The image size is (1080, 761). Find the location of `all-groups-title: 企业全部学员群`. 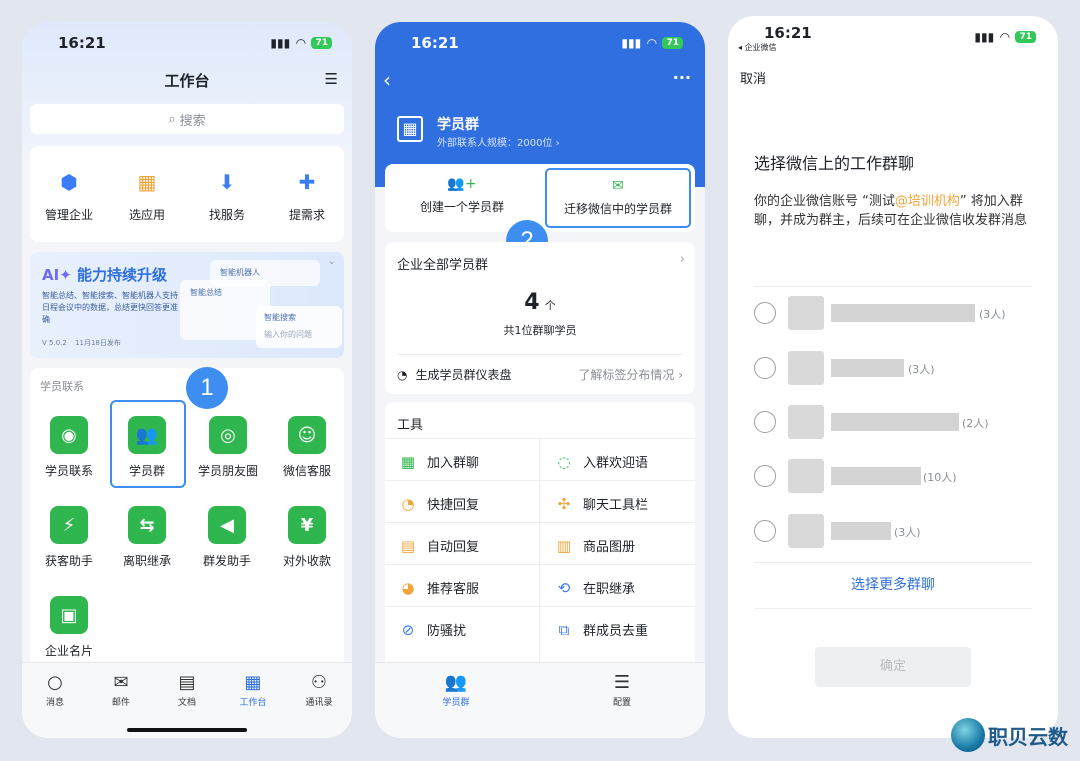

all-groups-title: 企业全部学员群 is located at coordinates (443, 265).